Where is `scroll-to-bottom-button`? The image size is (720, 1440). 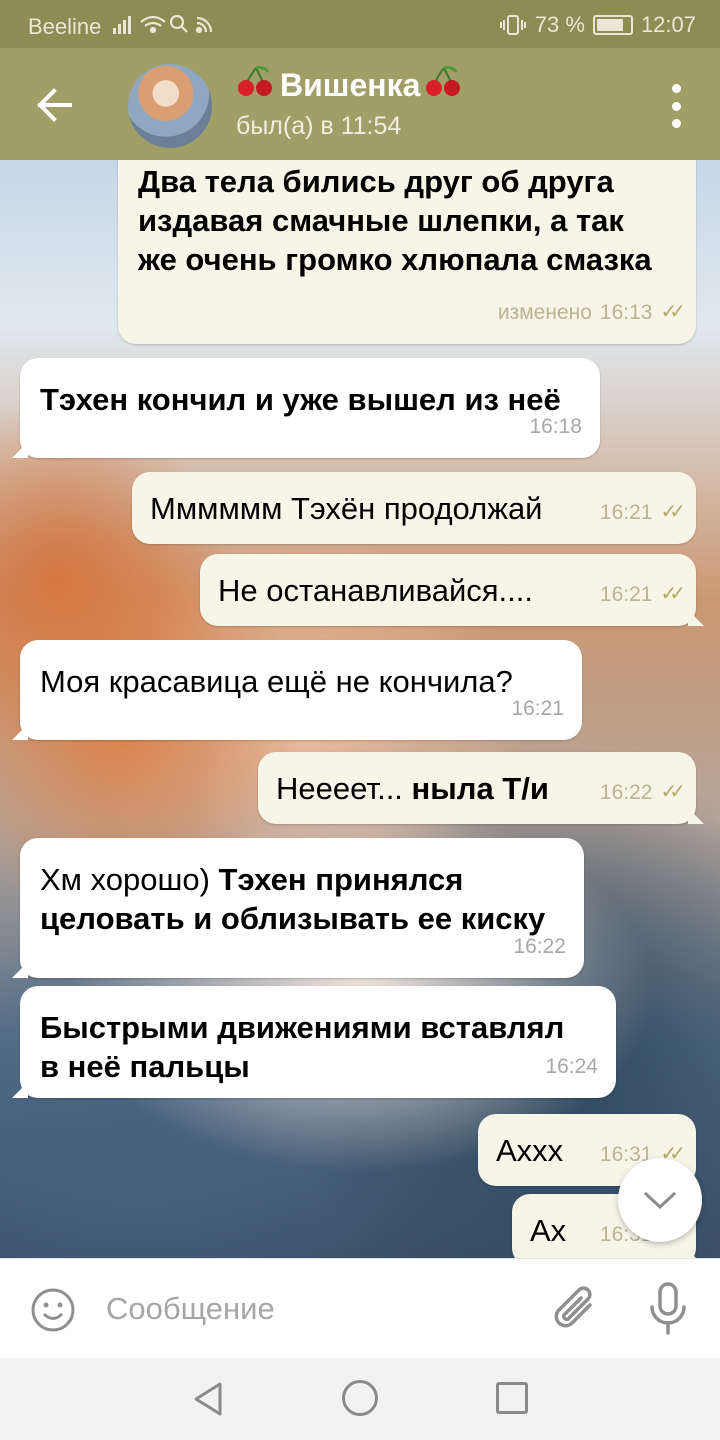
scroll-to-bottom-button is located at coordinates (660, 1200).